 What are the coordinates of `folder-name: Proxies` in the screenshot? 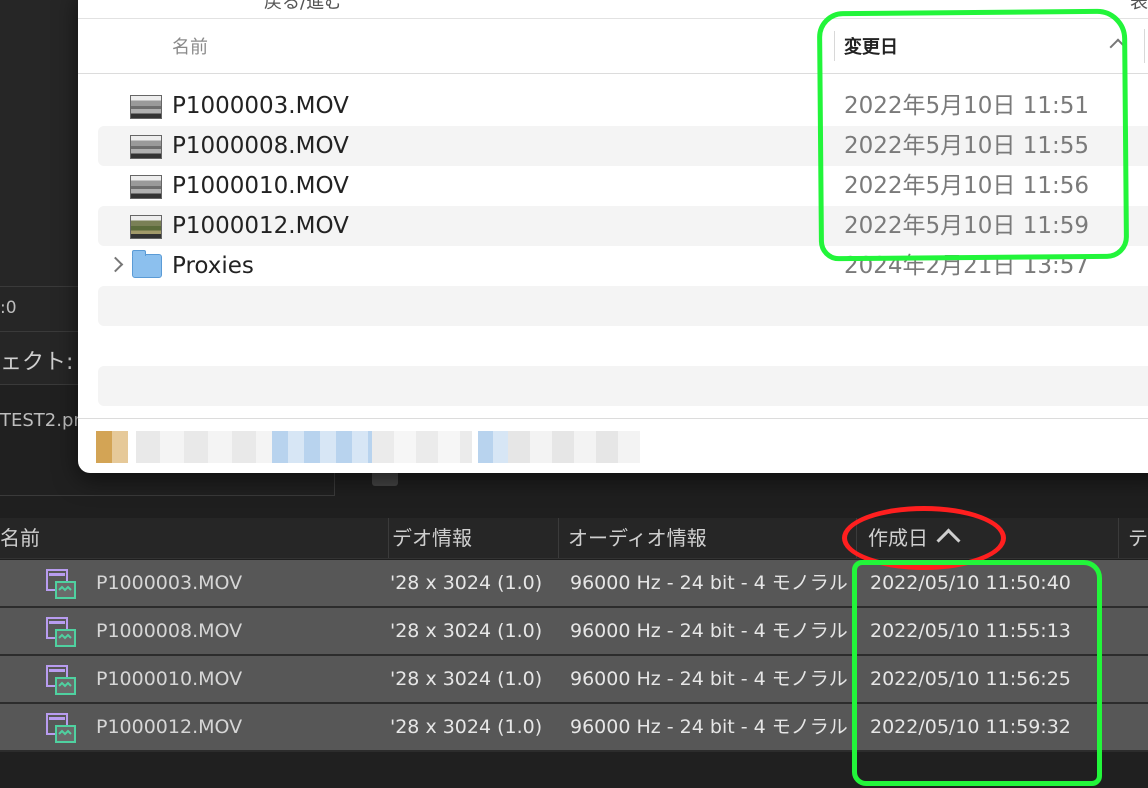 It's located at (213, 266).